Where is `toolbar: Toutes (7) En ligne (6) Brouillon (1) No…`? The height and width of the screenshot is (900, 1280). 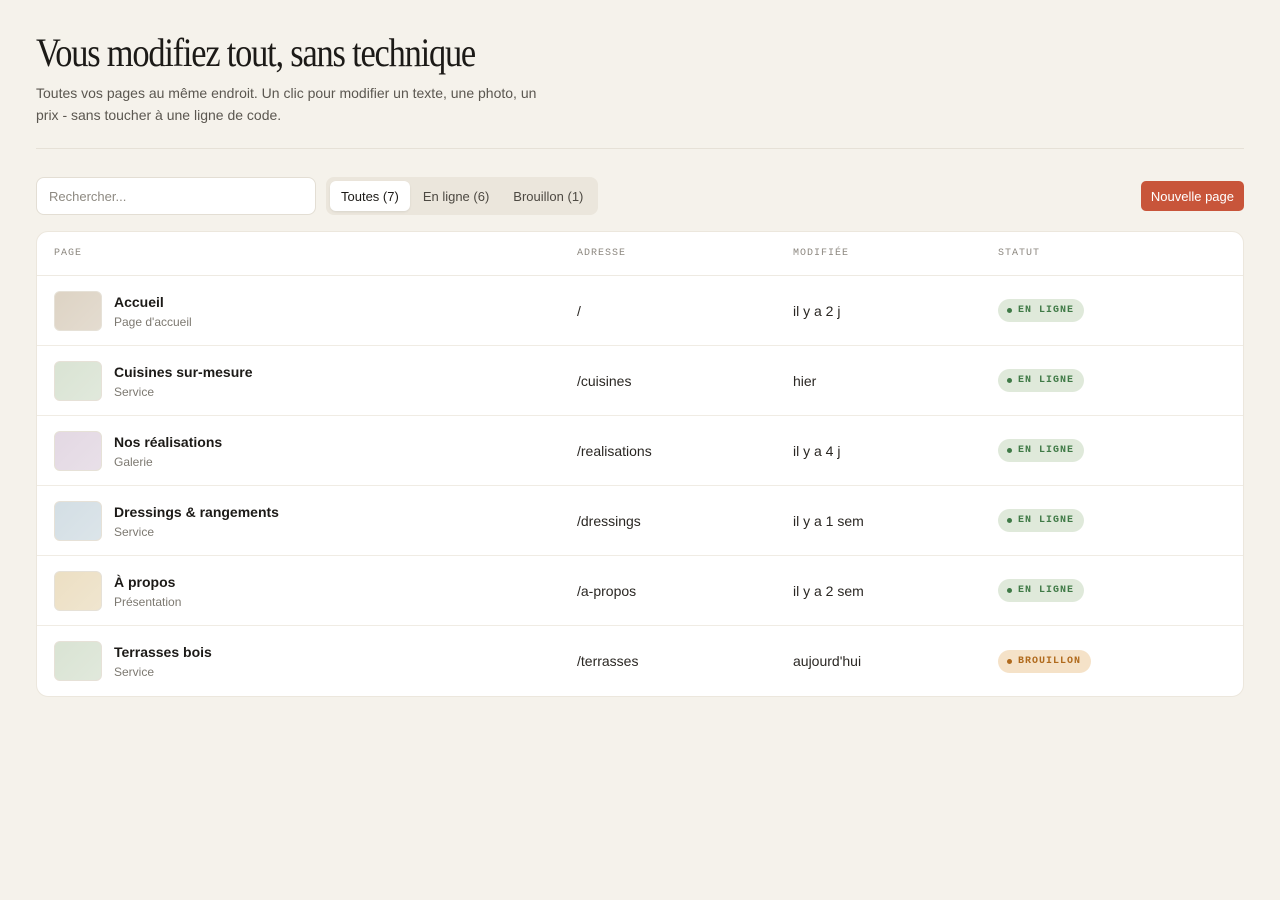
toolbar: Toutes (7) En ligne (6) Brouillon (1) No… is located at coordinates (640, 196).